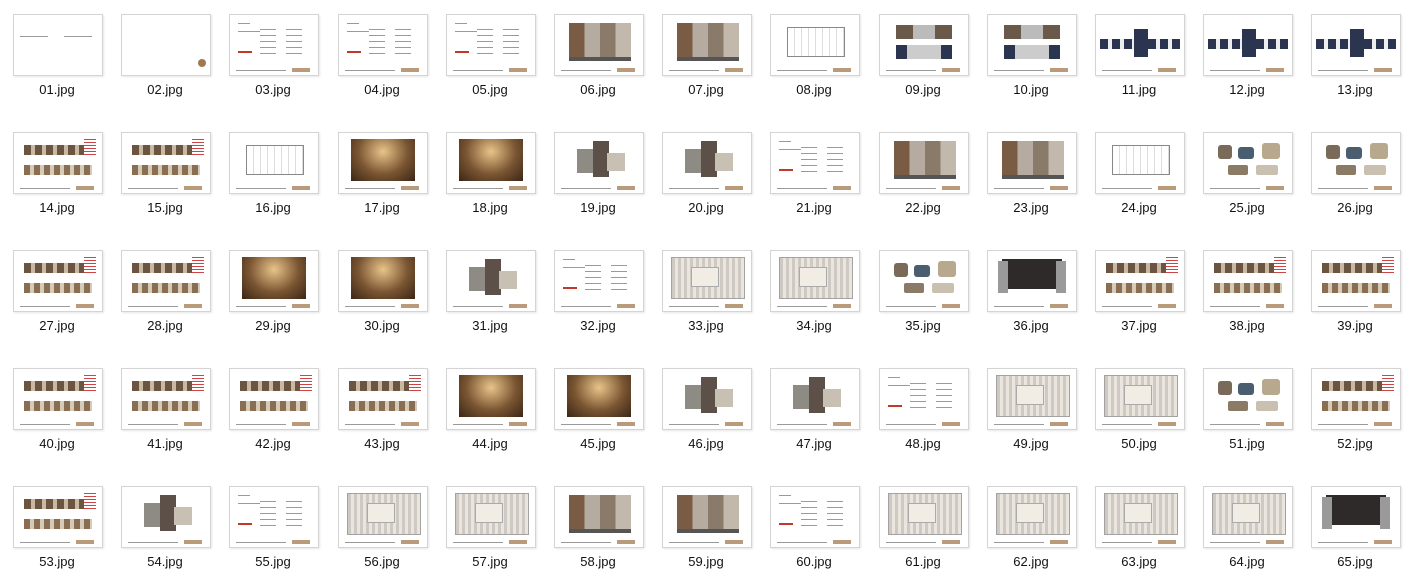  What do you see at coordinates (606, 536) in the screenshot?
I see `file-item: 58.jpg` at bounding box center [606, 536].